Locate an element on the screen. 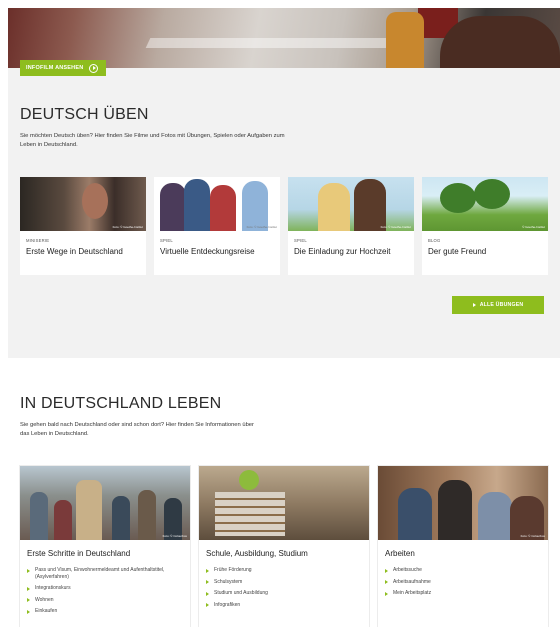  topic-link: Integrationskurs is located at coordinates (108, 588).